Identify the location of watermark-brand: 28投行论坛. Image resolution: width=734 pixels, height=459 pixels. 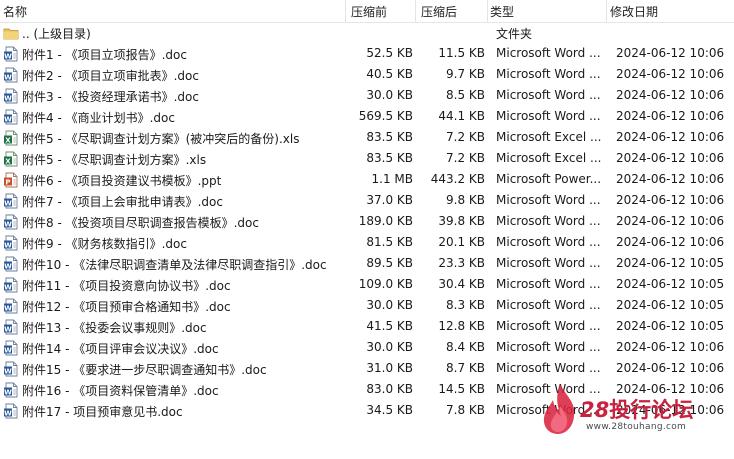
(637, 410).